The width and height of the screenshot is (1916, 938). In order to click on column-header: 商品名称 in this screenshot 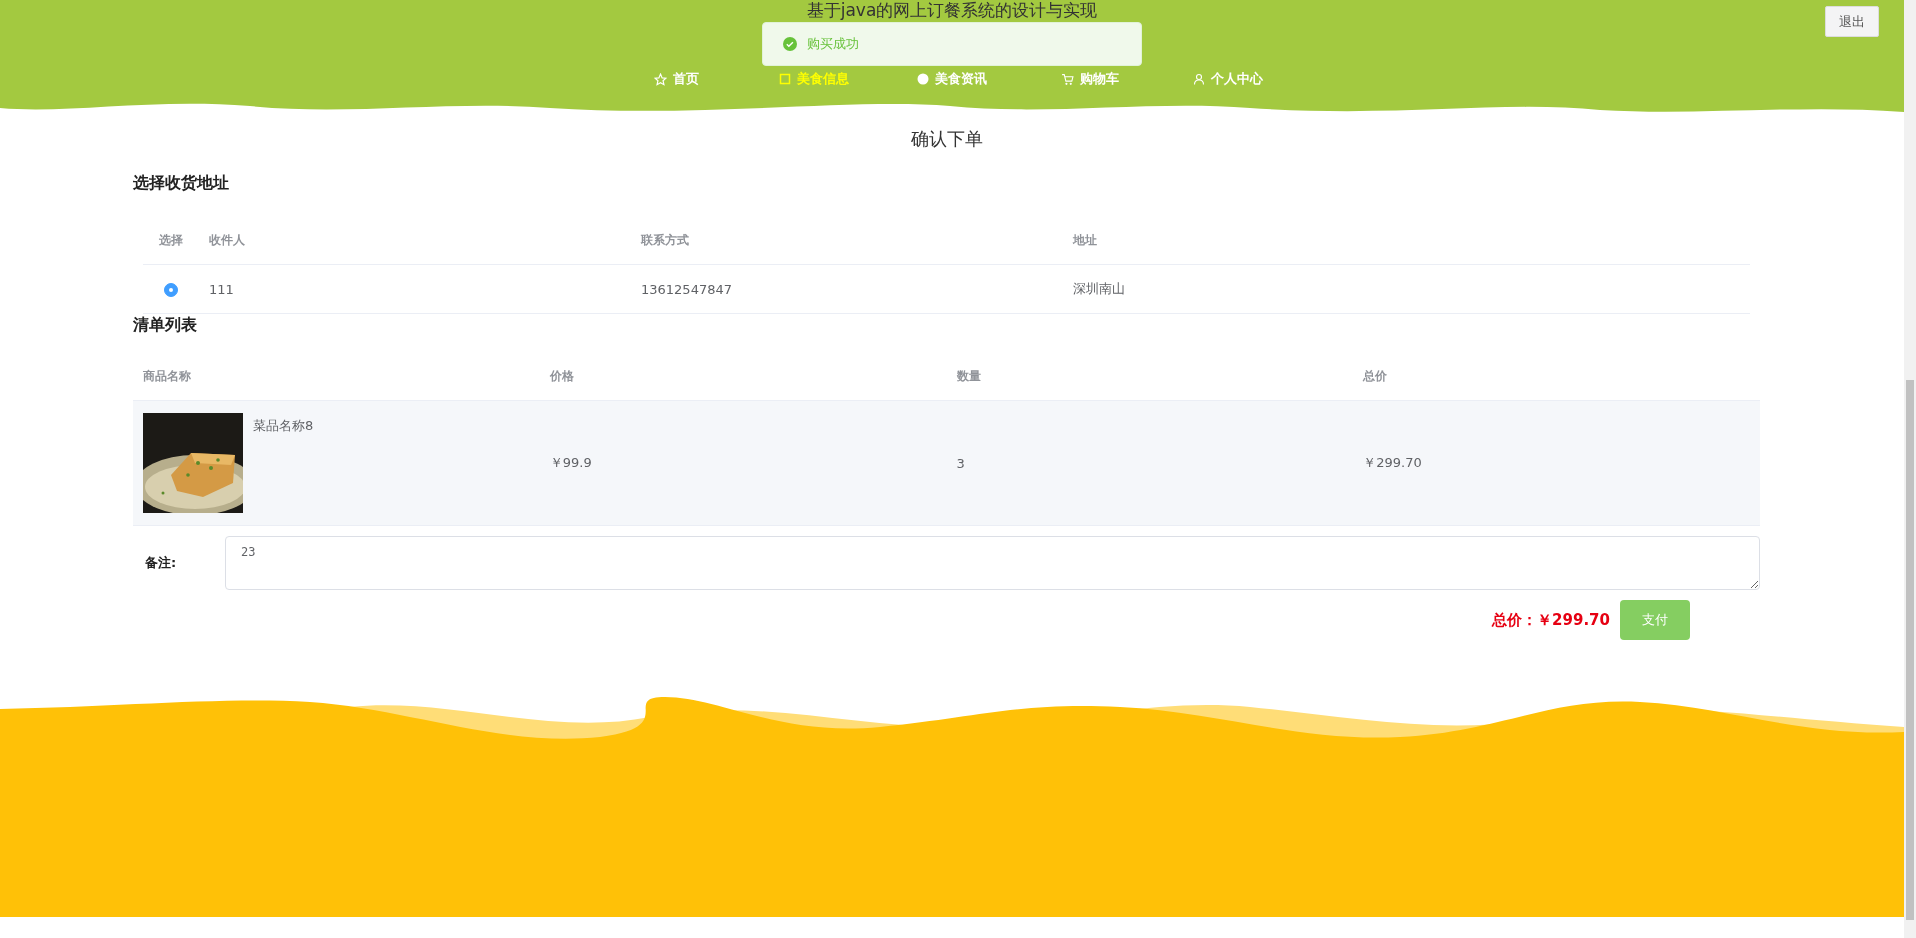, I will do `click(336, 376)`.